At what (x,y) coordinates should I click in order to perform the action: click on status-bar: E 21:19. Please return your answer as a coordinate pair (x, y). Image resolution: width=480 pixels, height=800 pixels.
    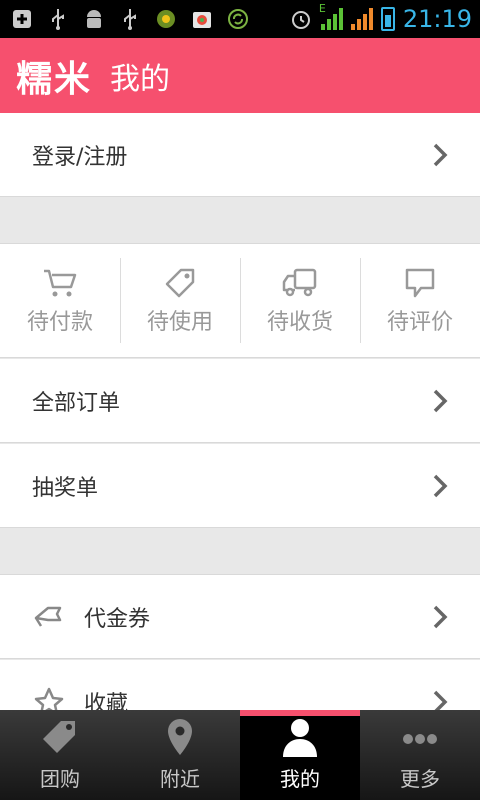
    Looking at the image, I should click on (240, 19).